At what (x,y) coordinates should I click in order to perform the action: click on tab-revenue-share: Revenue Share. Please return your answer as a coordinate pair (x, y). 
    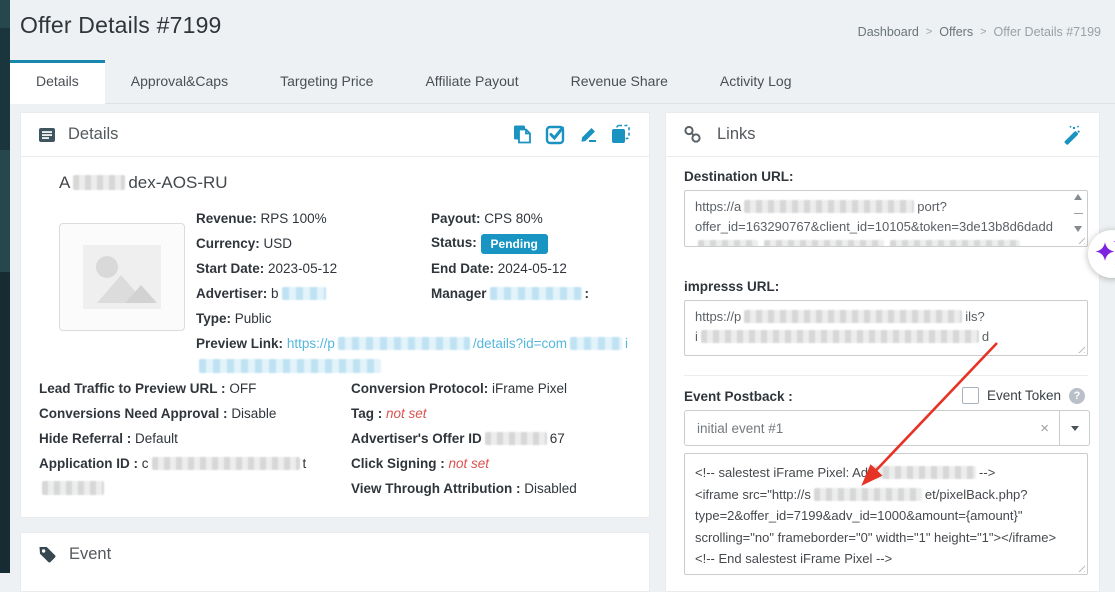
    Looking at the image, I should click on (619, 81).